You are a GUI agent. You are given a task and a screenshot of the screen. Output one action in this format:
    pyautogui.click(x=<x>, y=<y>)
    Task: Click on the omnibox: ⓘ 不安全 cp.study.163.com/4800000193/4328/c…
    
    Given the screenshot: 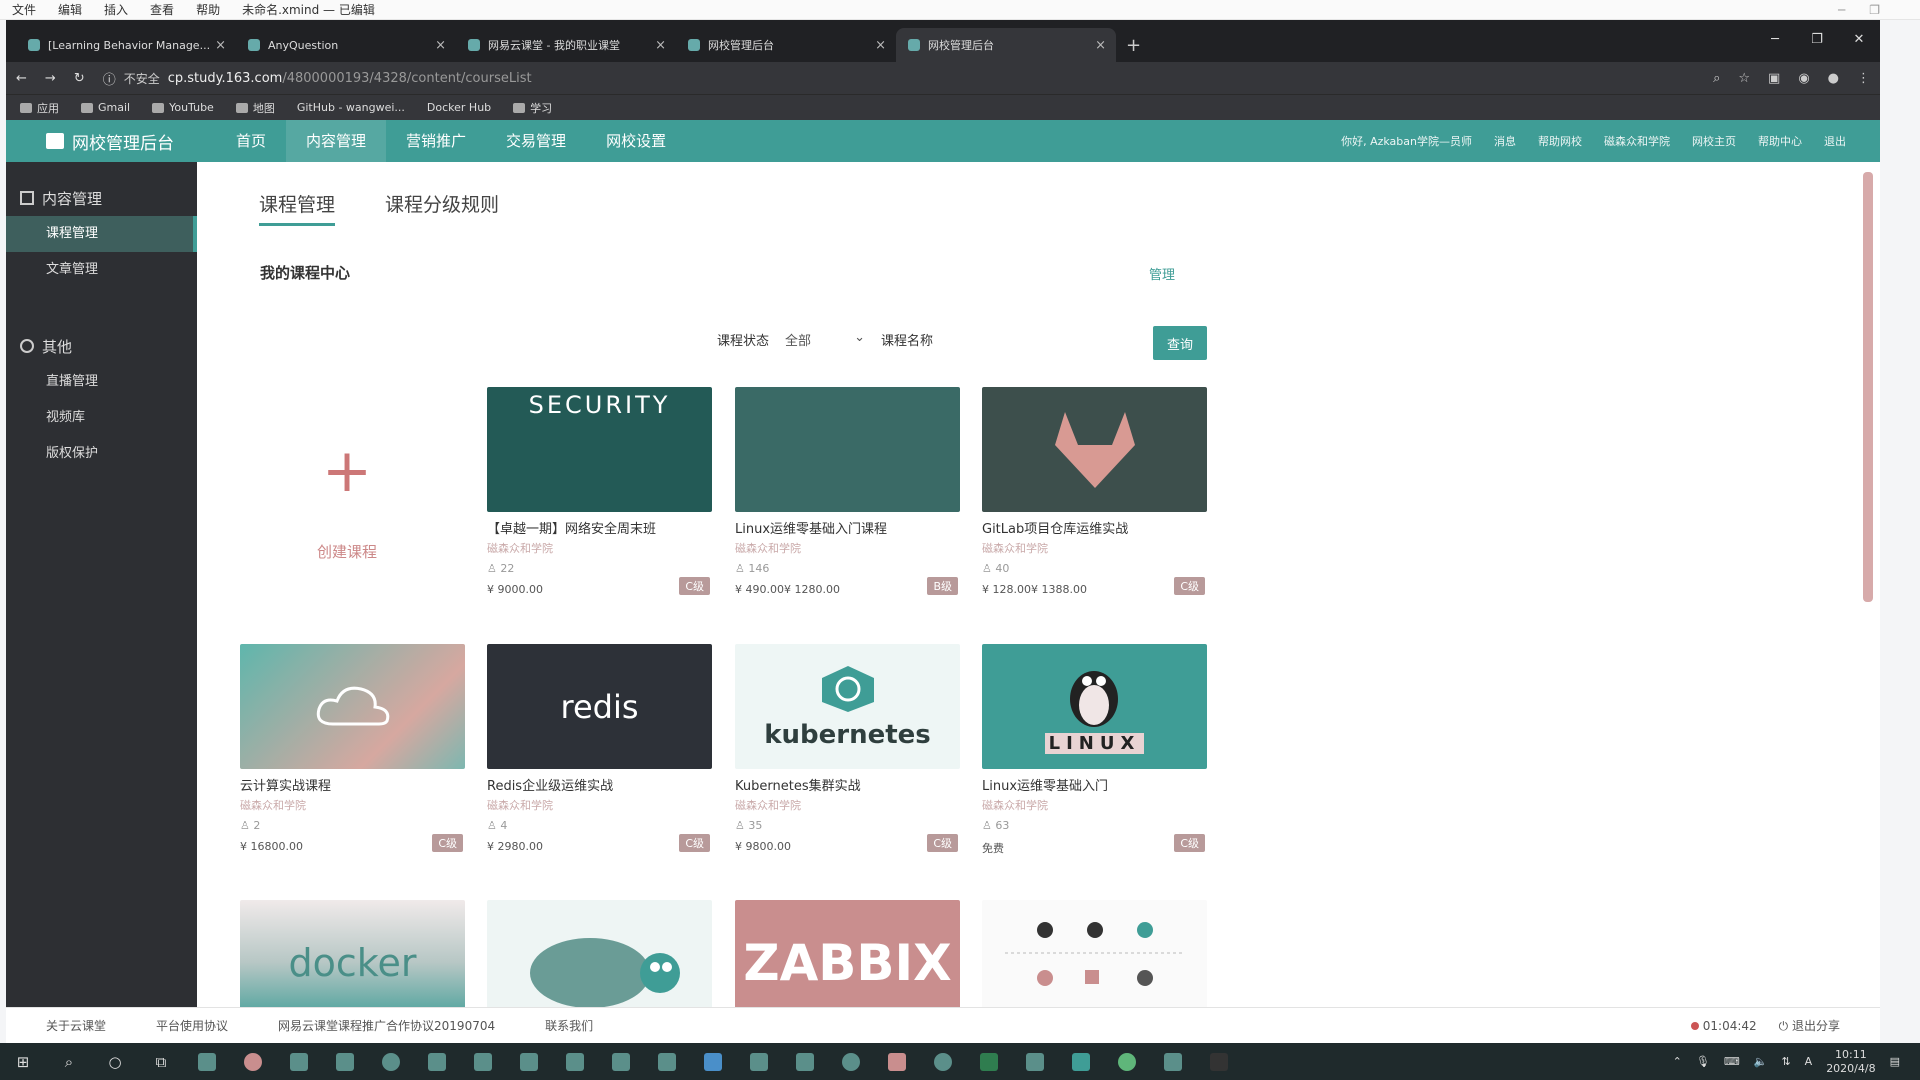 What is the action you would take?
    pyautogui.click(x=853, y=78)
    